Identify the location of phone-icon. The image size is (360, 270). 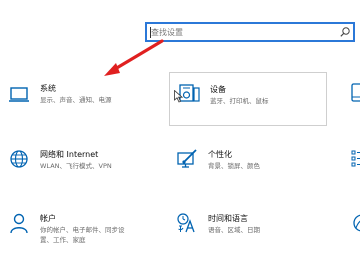
(354, 93).